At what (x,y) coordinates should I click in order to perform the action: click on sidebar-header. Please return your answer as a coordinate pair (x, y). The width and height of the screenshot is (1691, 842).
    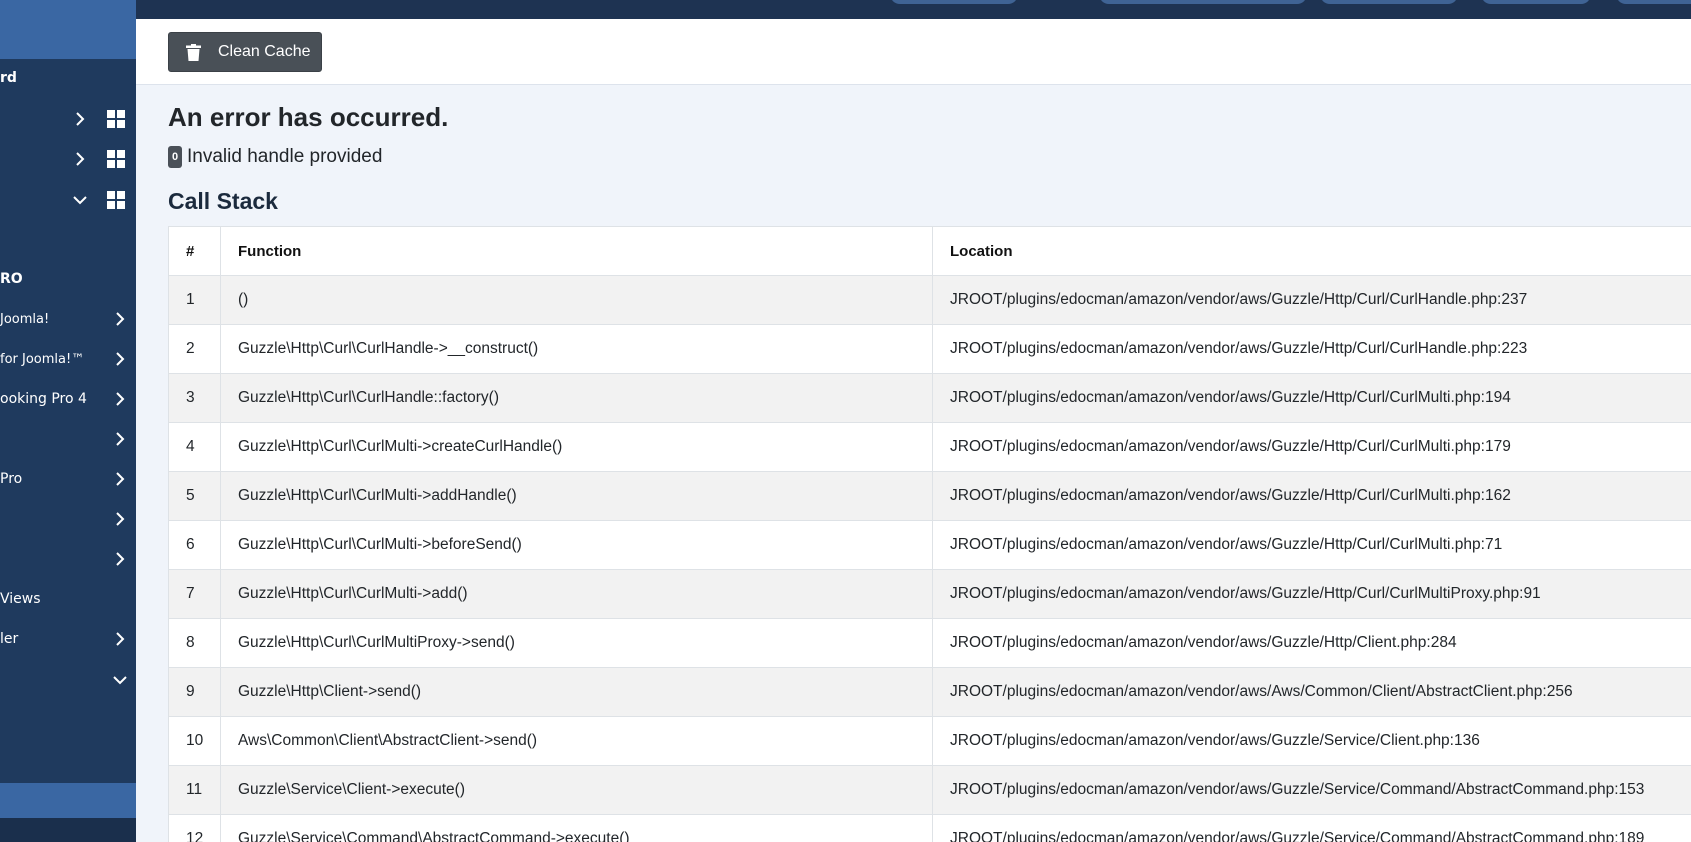
    Looking at the image, I should click on (68, 29).